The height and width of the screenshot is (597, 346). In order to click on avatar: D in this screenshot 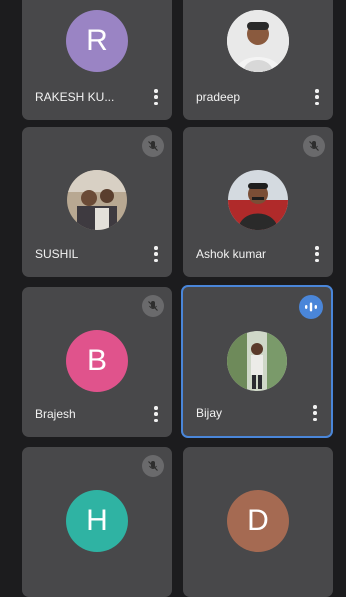, I will do `click(258, 521)`.